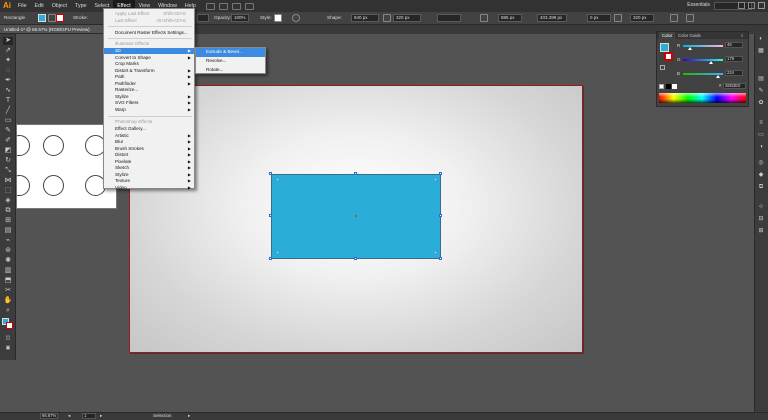 The image size is (768, 420). What do you see at coordinates (365, 18) in the screenshot?
I see `shape-width-field: 840 px` at bounding box center [365, 18].